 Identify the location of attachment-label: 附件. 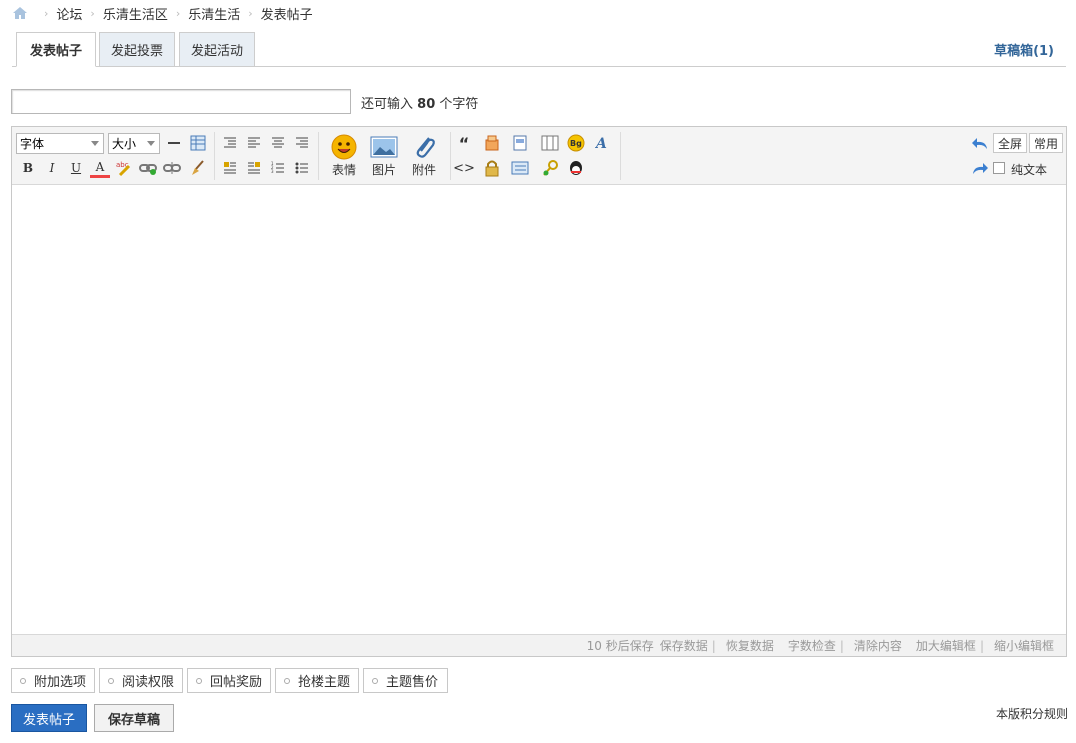
(423, 170).